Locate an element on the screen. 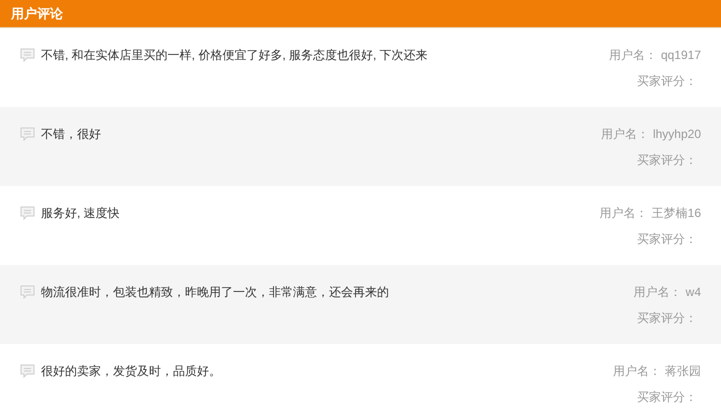 Image resolution: width=721 pixels, height=409 pixels. review-text: 不错，很好 is located at coordinates (71, 134).